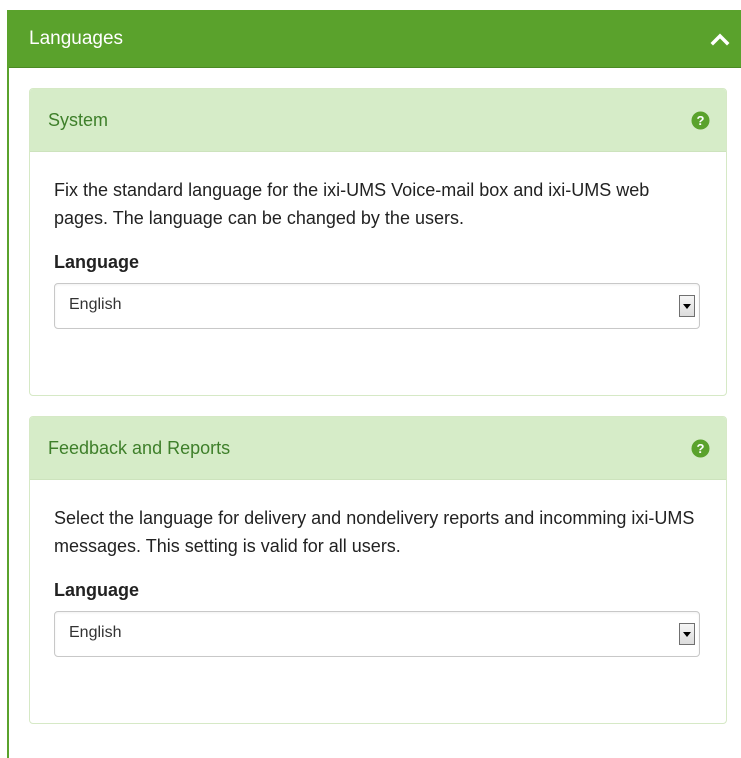 The height and width of the screenshot is (758, 741). Describe the element at coordinates (76, 38) in the screenshot. I see `section-title: Languages` at that location.